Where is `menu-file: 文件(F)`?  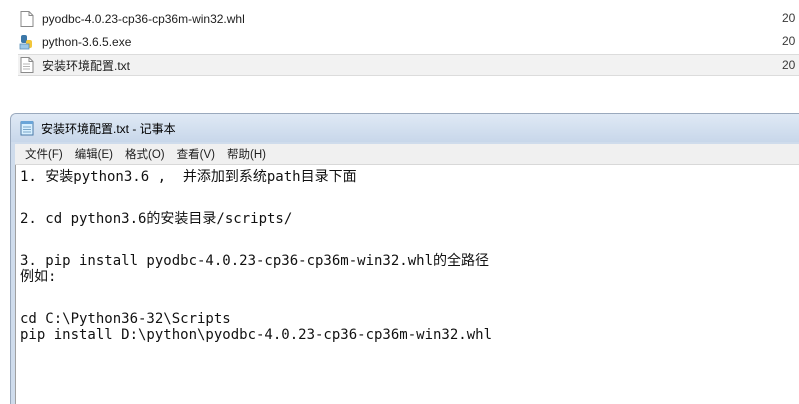 menu-file: 文件(F) is located at coordinates (44, 154).